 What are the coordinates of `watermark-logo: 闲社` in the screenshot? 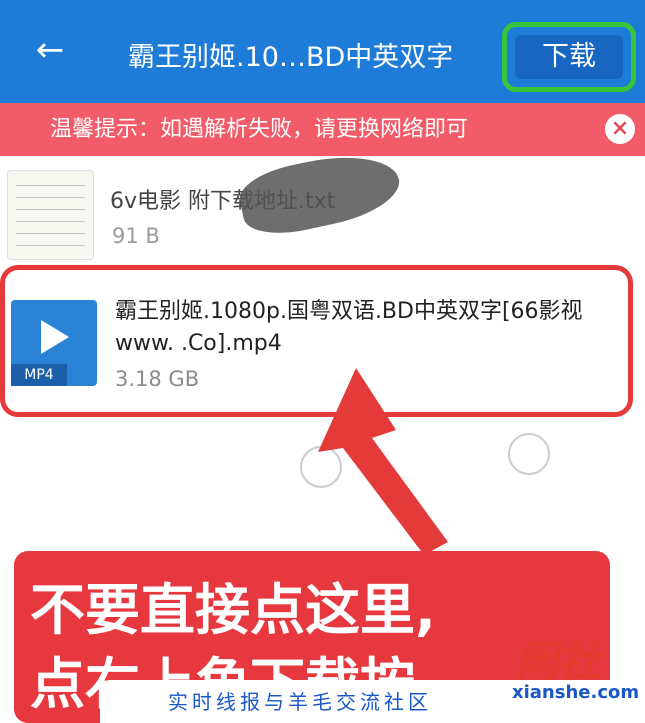 It's located at (558, 661).